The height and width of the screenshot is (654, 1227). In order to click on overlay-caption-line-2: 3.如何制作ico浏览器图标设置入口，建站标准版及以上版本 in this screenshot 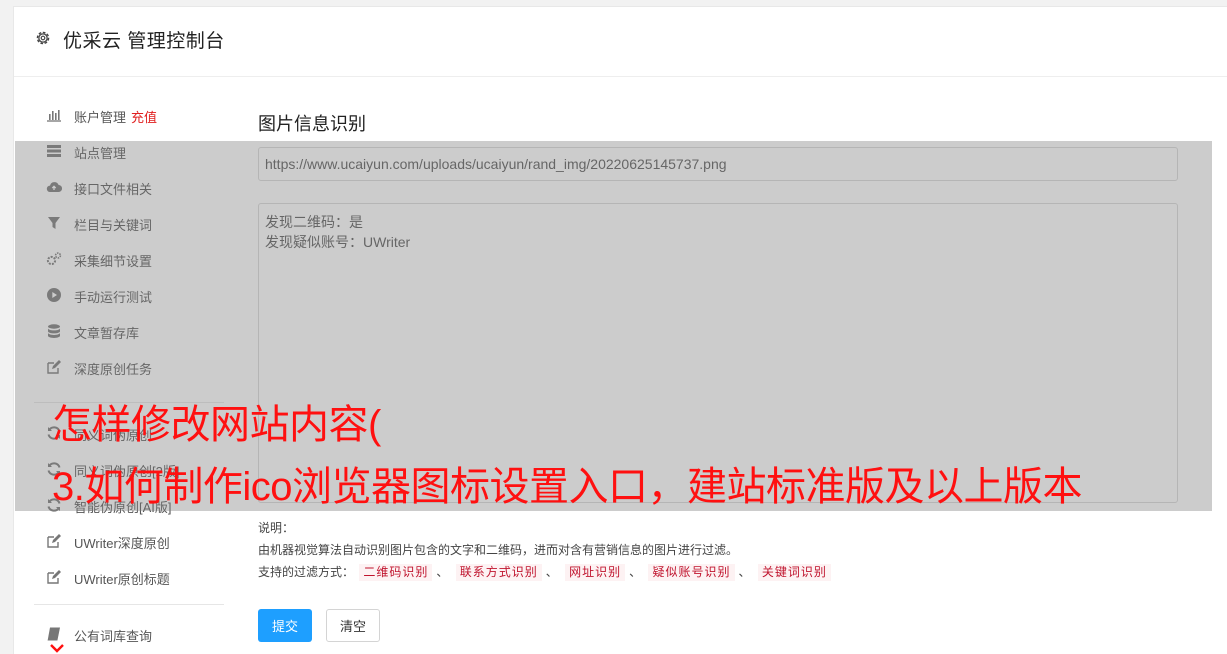, I will do `click(567, 487)`.